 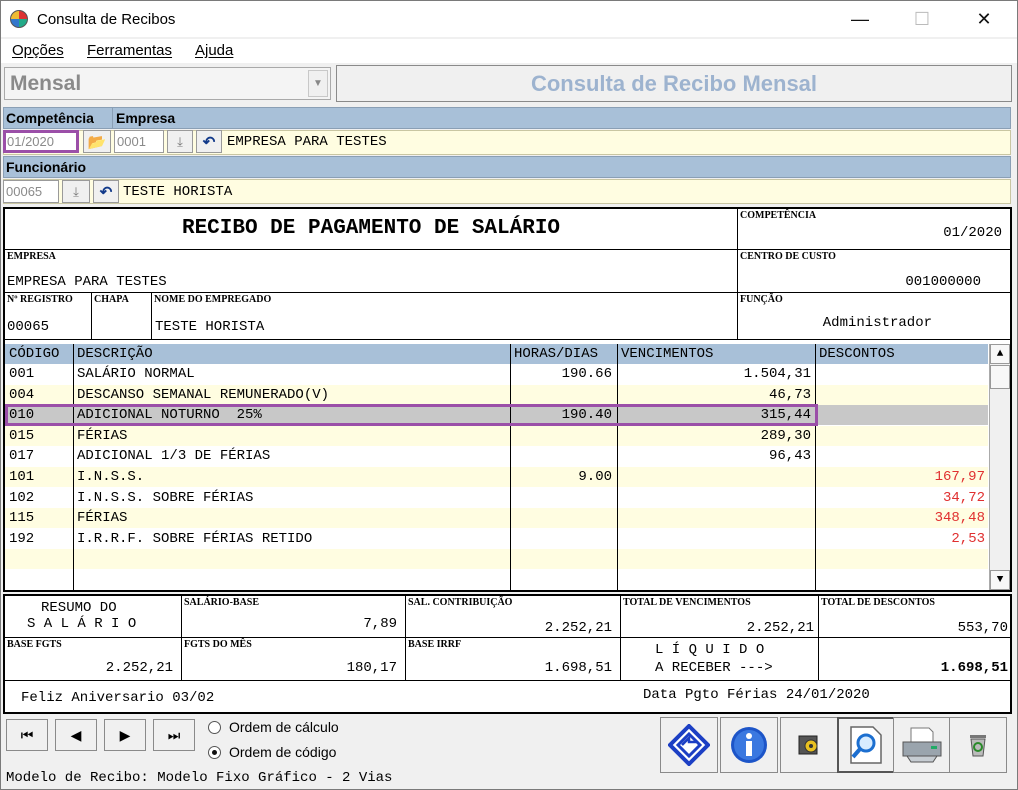 What do you see at coordinates (27, 735) in the screenshot?
I see `first-record-button: ⏮` at bounding box center [27, 735].